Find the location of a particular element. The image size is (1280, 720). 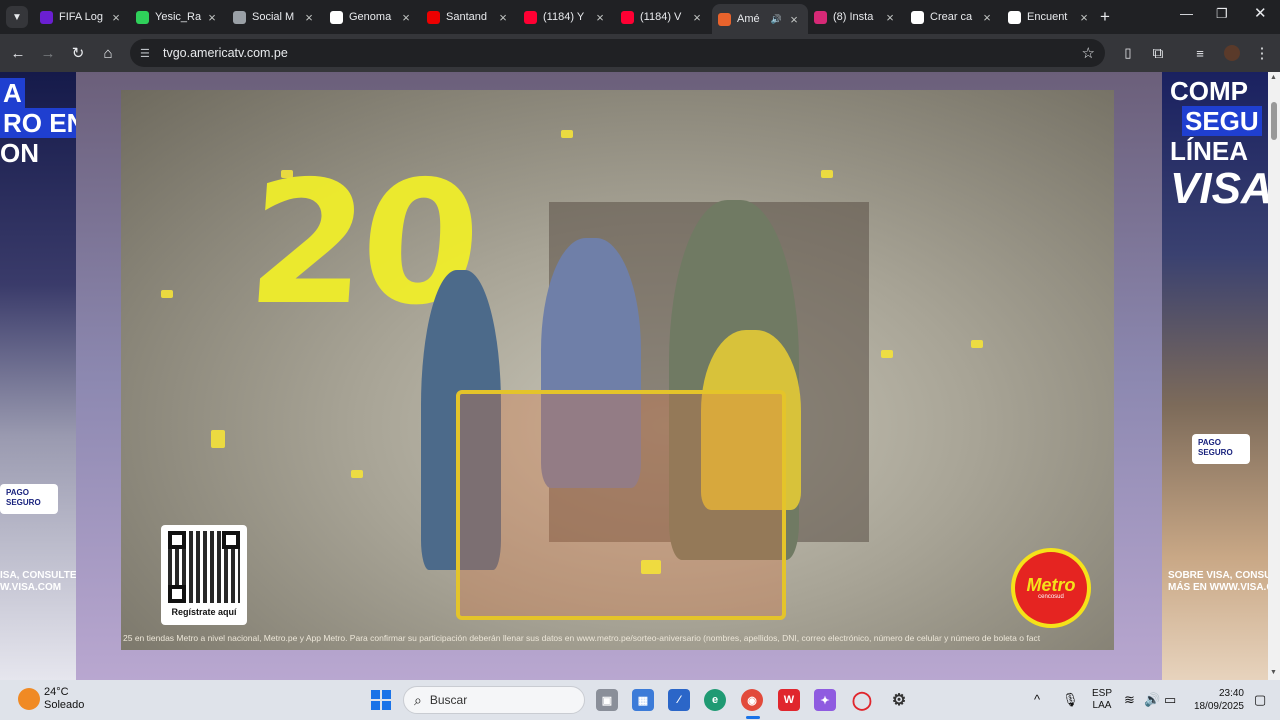

tab-title: (1184) V is located at coordinates (661, 17).